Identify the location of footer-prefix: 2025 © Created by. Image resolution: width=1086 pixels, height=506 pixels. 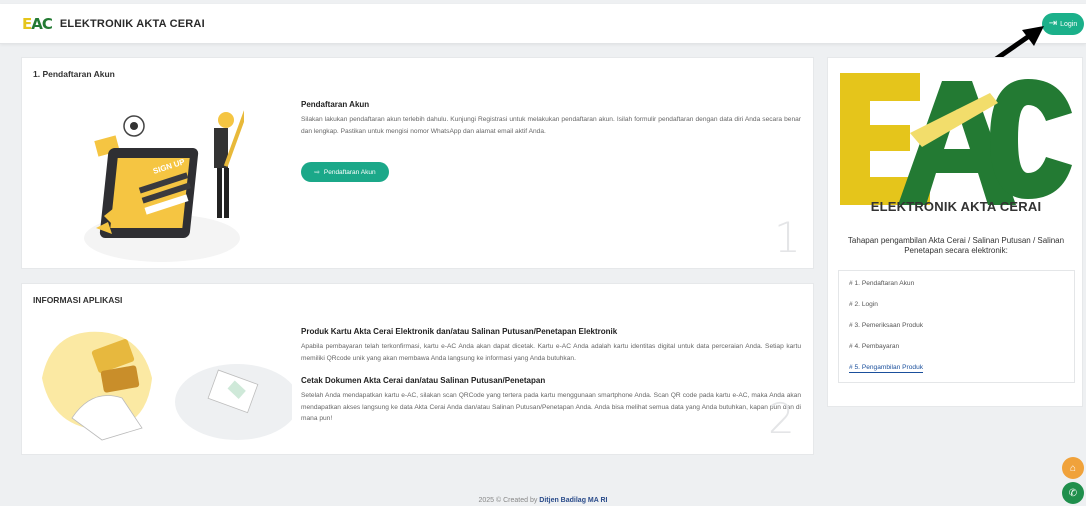
(509, 500).